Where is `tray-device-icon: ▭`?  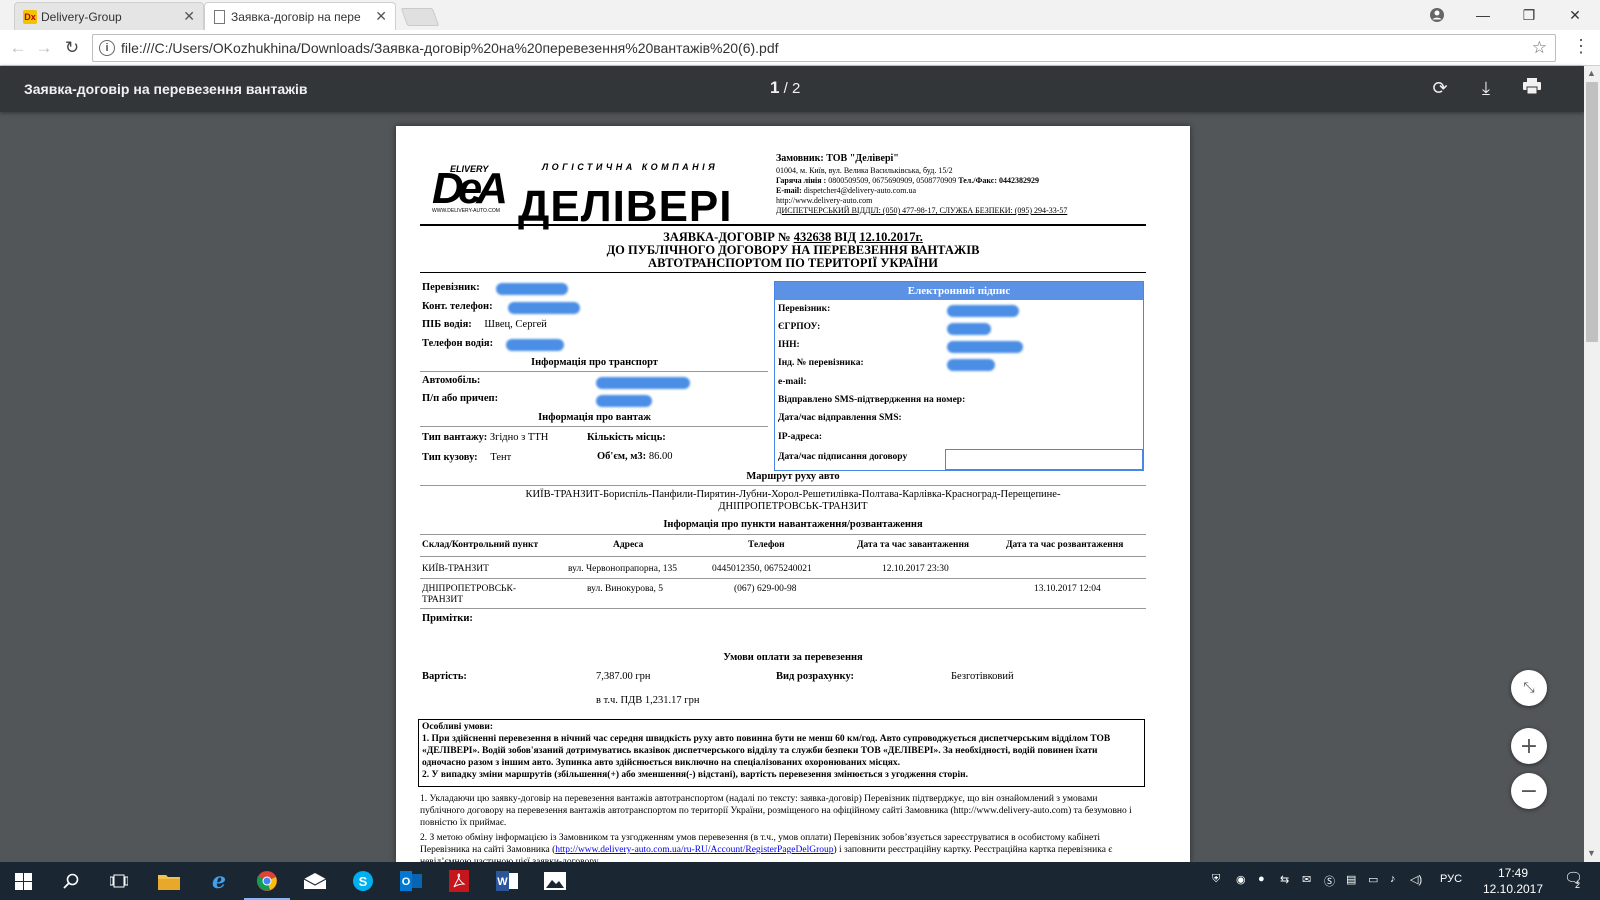
tray-device-icon: ▭ is located at coordinates (1373, 879).